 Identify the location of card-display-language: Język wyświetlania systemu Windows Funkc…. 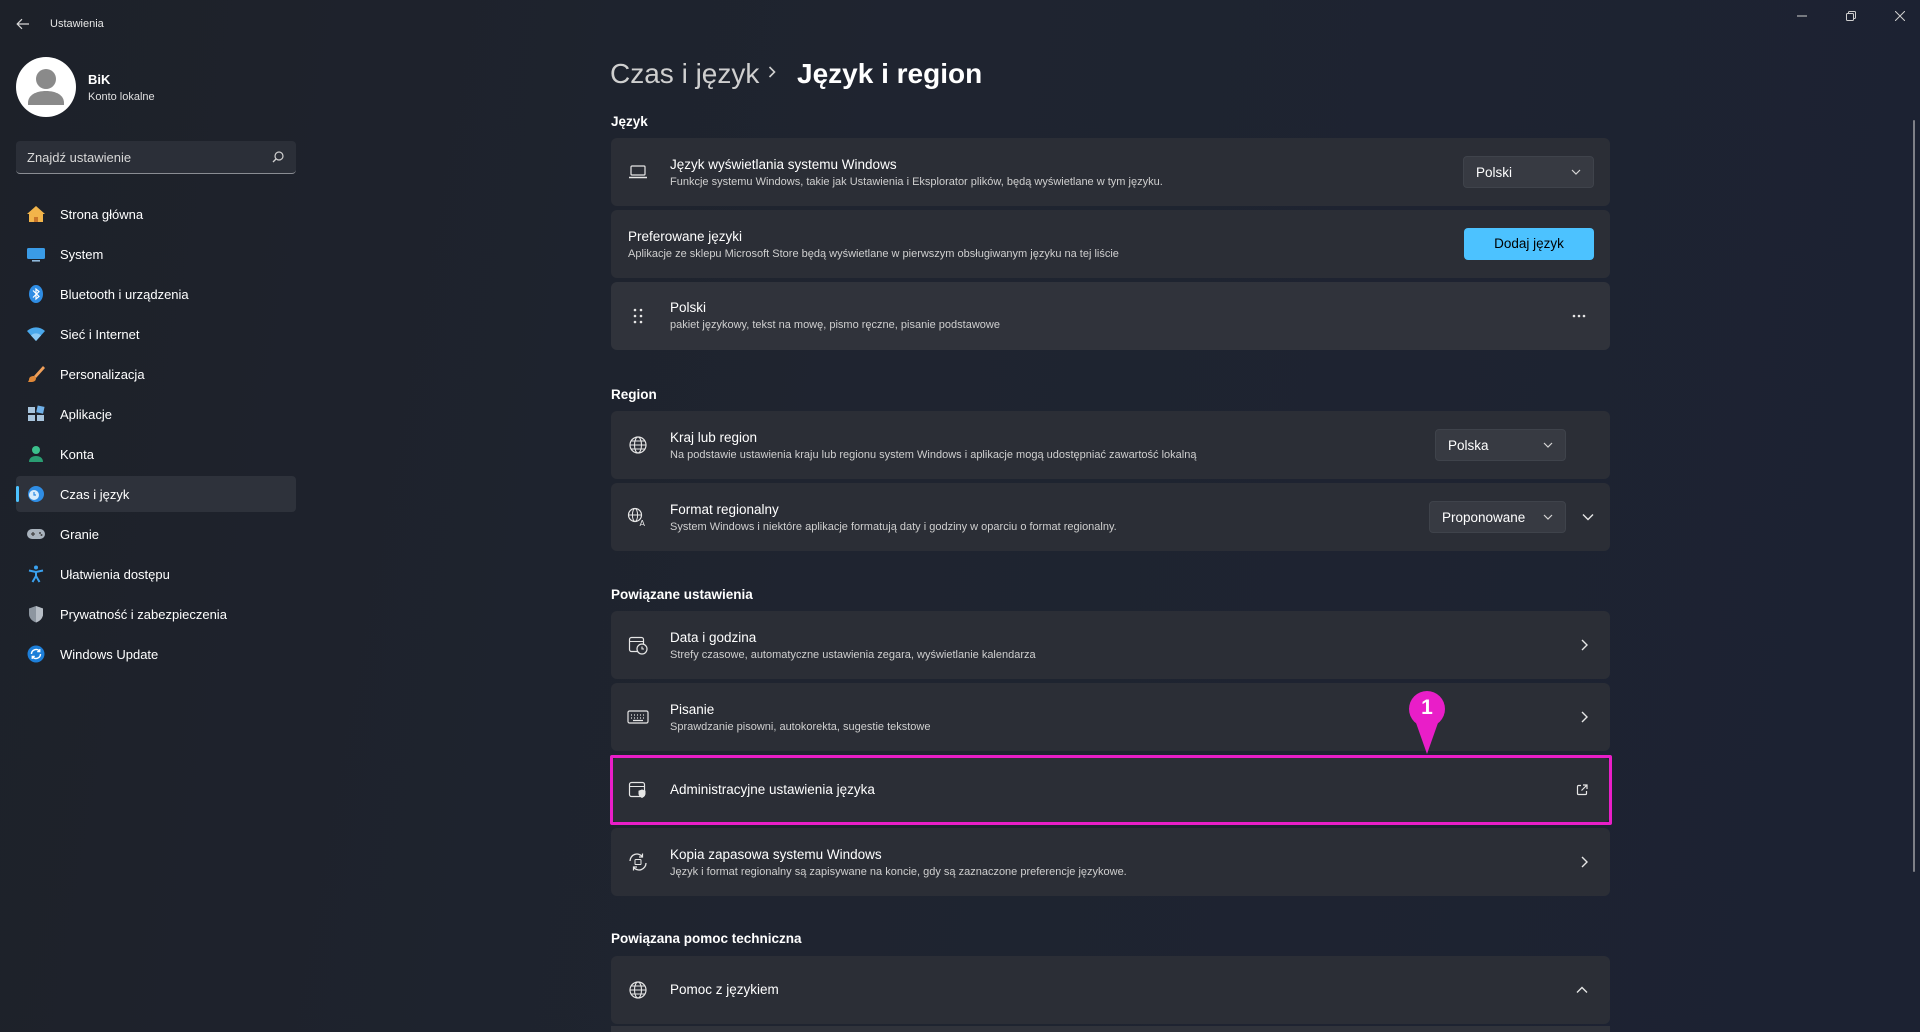
(1110, 172).